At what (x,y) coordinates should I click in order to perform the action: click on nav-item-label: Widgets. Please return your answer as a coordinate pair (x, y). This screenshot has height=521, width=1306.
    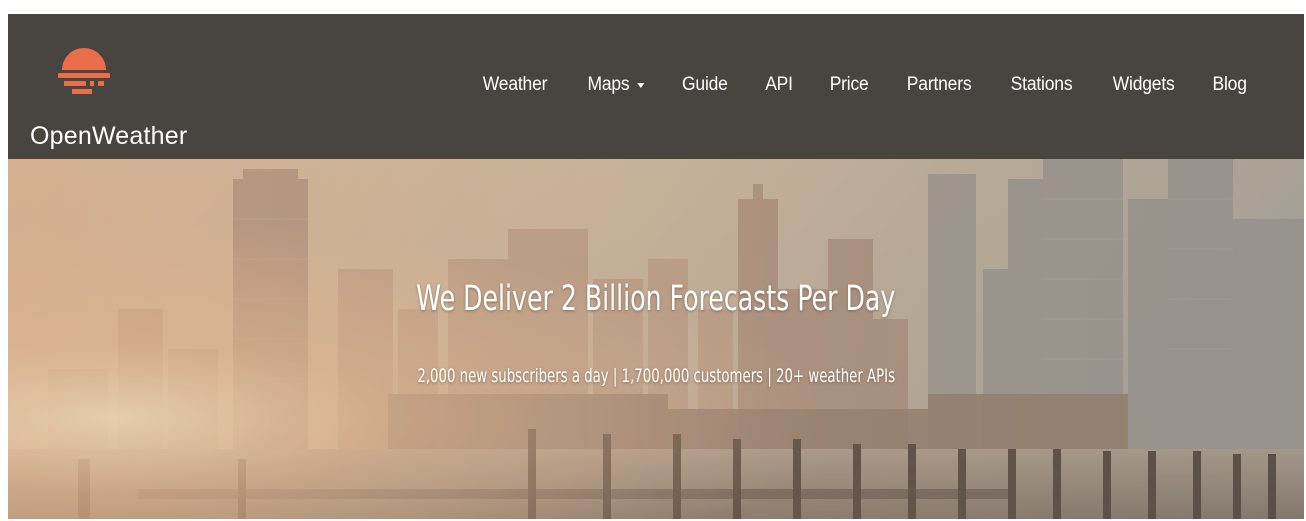
    Looking at the image, I should click on (1143, 84).